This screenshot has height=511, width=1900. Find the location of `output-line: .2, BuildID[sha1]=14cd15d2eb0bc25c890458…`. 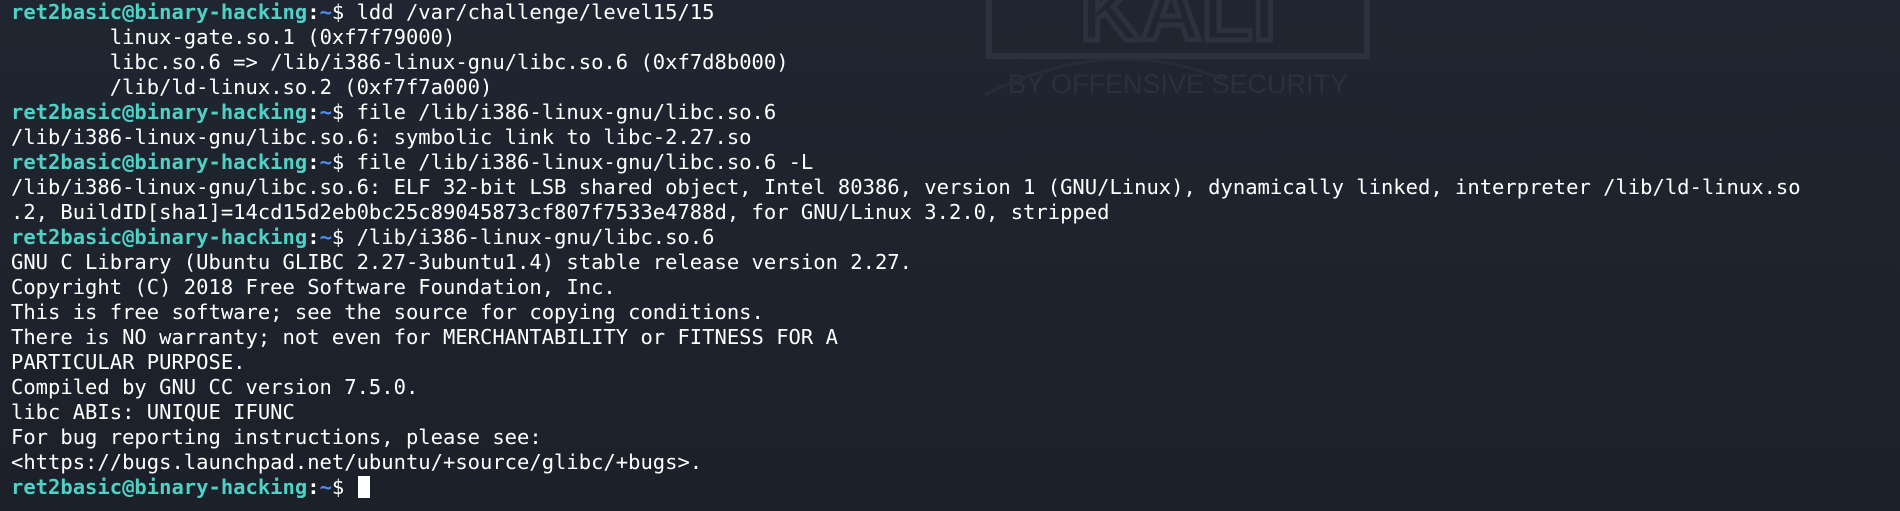

output-line: .2, BuildID[sha1]=14cd15d2eb0bc25c890458… is located at coordinates (560, 212).